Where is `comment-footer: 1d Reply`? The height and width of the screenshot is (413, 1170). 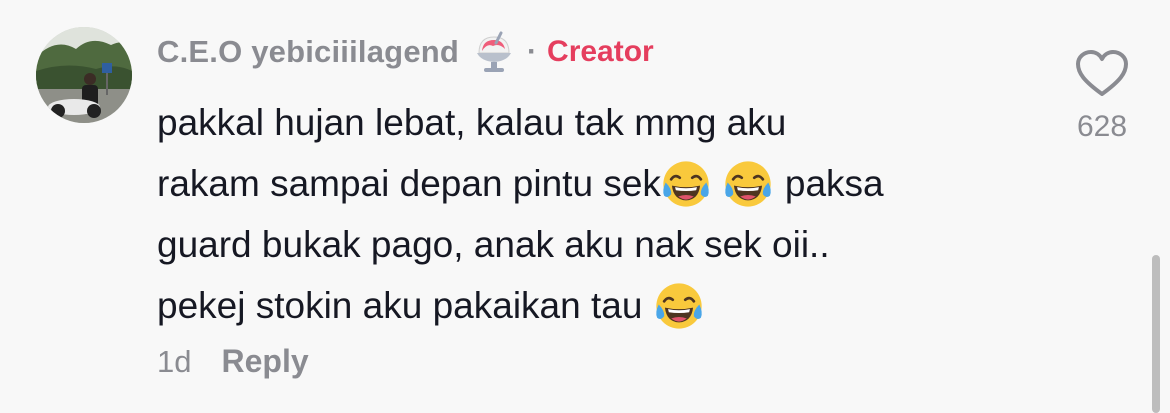 comment-footer: 1d Reply is located at coordinates (233, 361).